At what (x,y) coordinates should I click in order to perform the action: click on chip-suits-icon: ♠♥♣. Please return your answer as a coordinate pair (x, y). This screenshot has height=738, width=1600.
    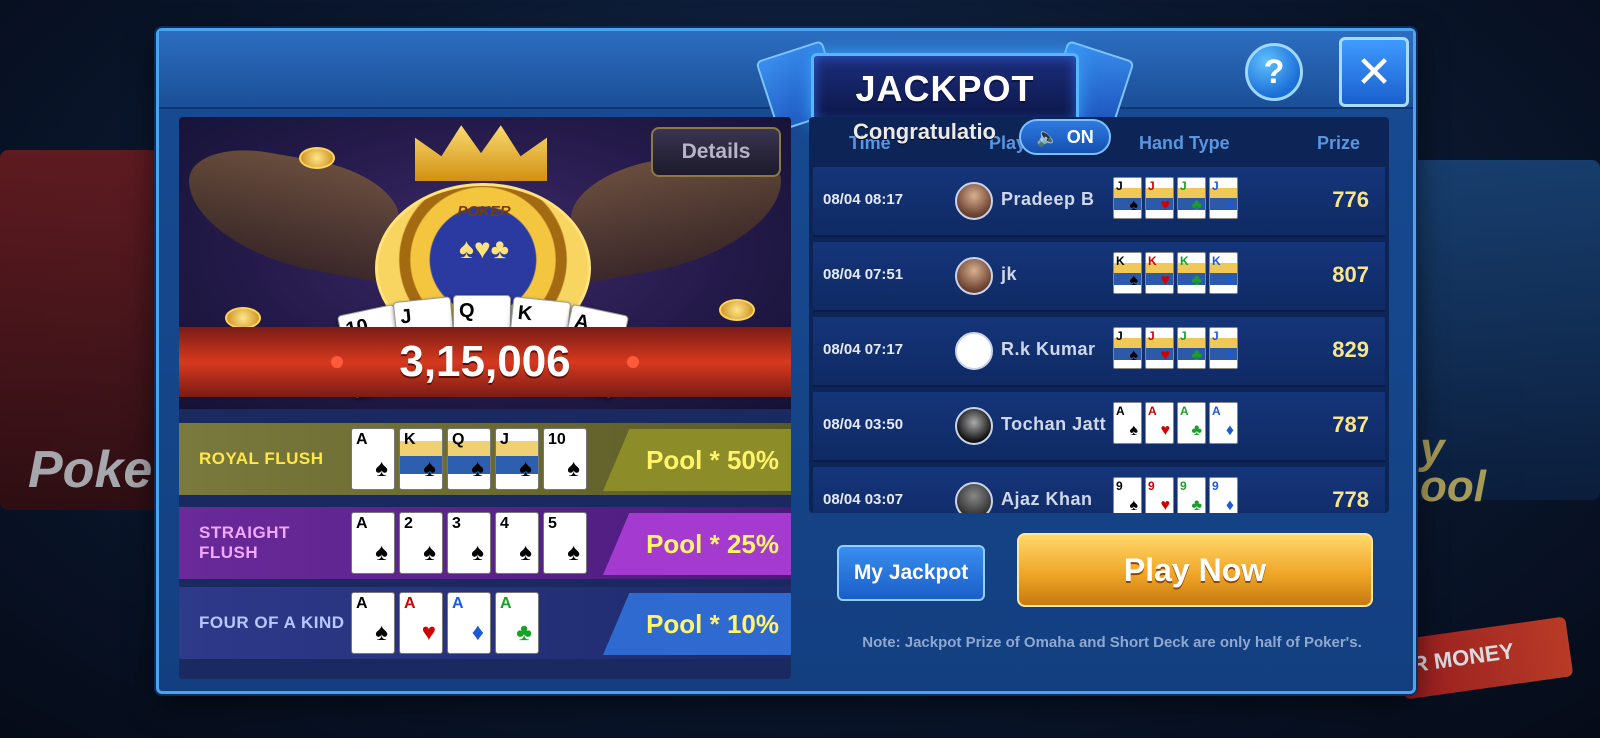
    Looking at the image, I should click on (484, 248).